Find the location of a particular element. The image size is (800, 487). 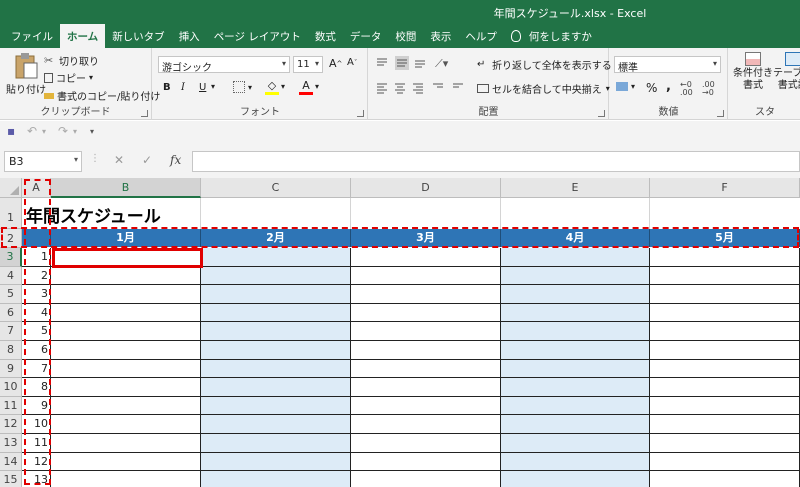

tab-review: 校閲 is located at coordinates (405, 36).